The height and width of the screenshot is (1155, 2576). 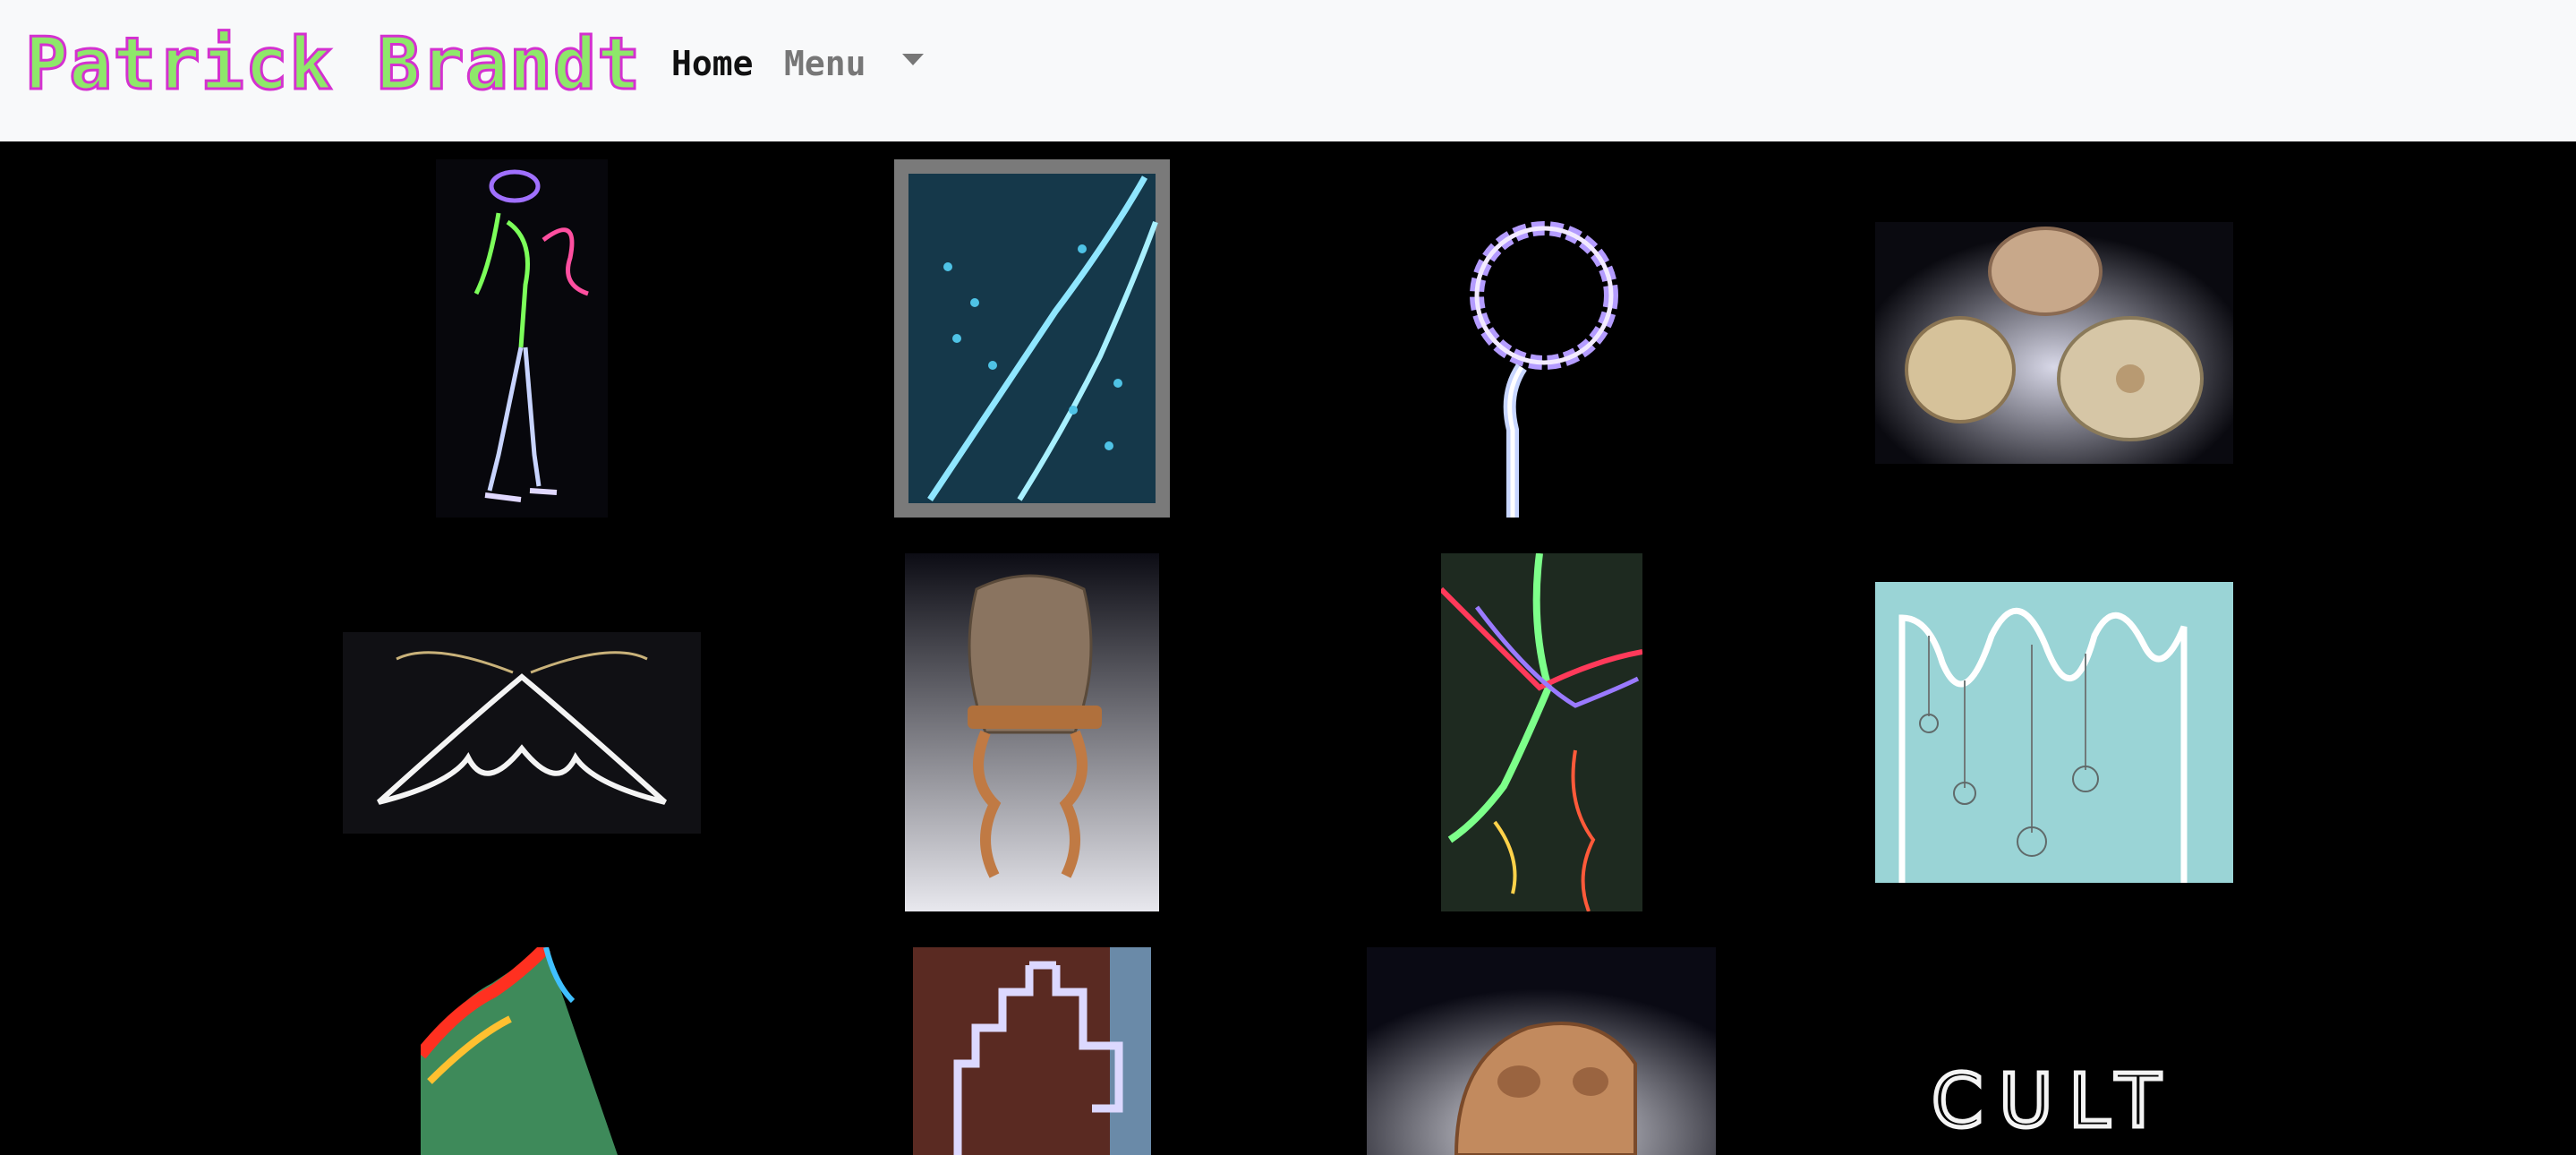 What do you see at coordinates (2054, 1101) in the screenshot?
I see `cult-sign-text: CULT` at bounding box center [2054, 1101].